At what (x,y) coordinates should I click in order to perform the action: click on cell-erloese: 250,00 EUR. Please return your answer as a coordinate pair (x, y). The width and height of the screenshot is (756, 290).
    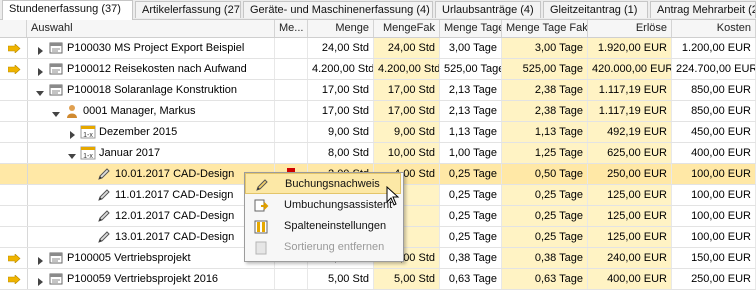
    Looking at the image, I should click on (630, 174).